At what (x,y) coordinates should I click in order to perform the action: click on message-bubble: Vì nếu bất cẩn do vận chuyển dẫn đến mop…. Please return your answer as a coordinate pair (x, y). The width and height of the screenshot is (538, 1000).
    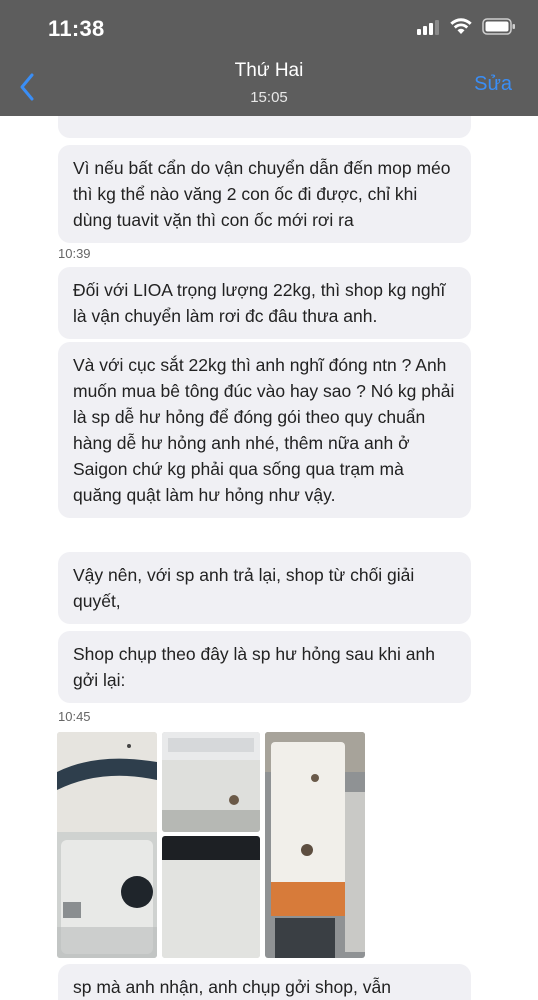
    Looking at the image, I should click on (264, 194).